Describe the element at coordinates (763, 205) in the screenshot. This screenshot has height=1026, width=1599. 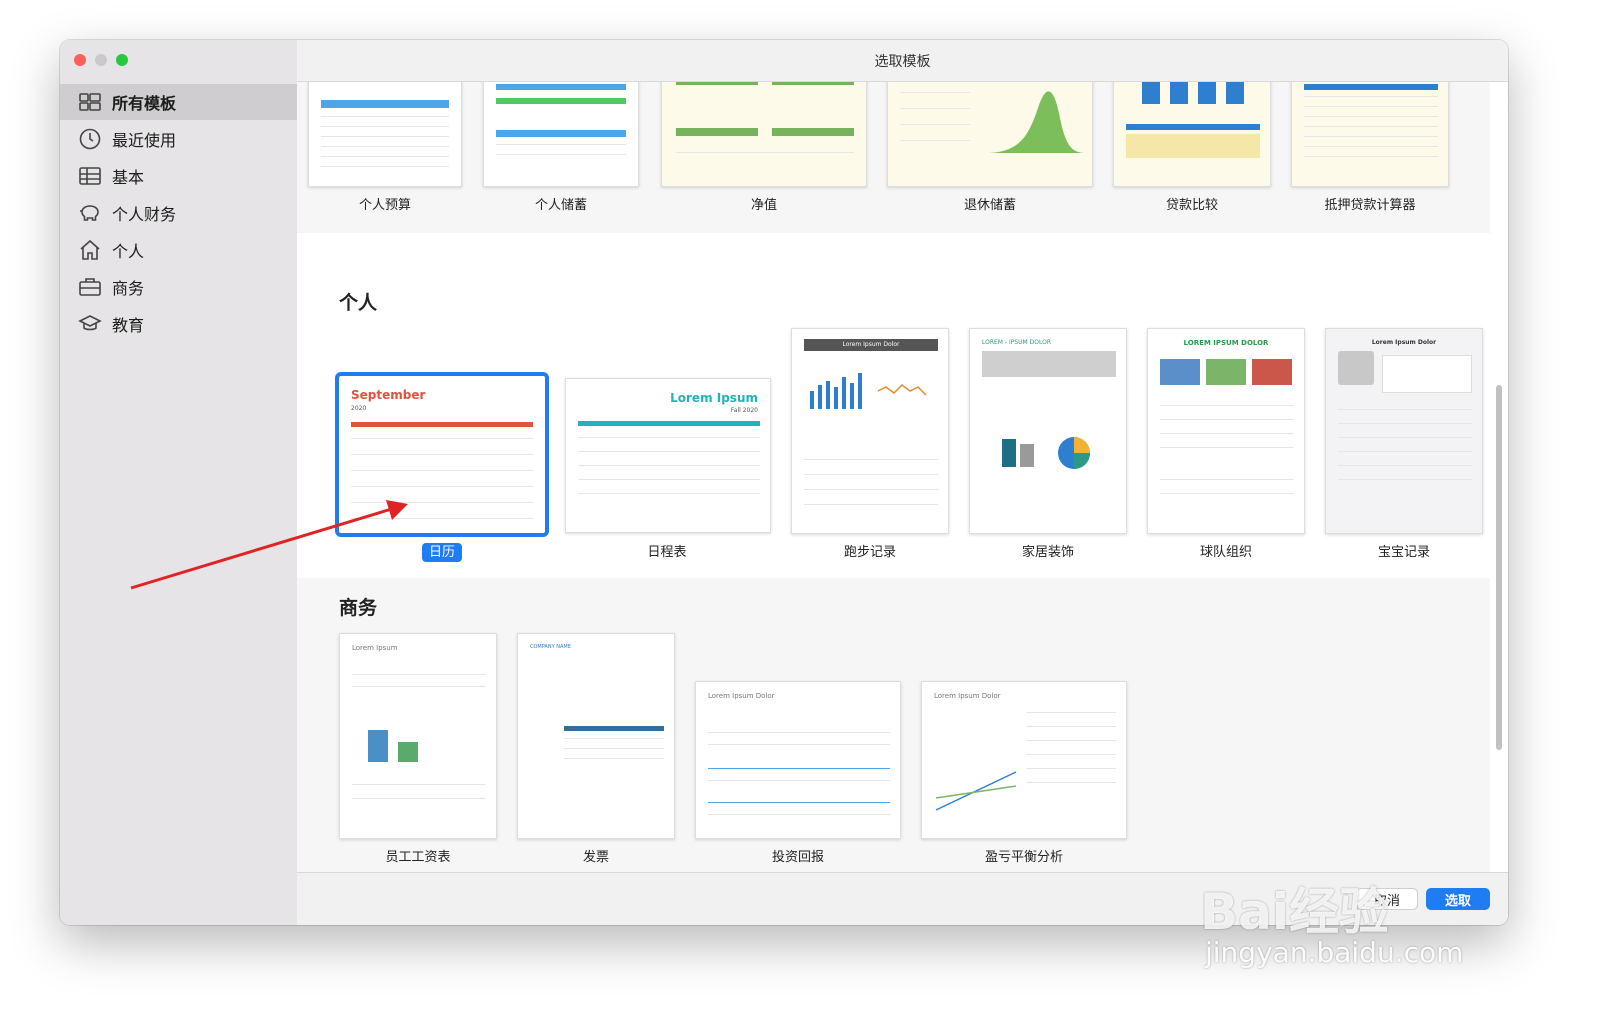
I see `template-label: 净值` at that location.